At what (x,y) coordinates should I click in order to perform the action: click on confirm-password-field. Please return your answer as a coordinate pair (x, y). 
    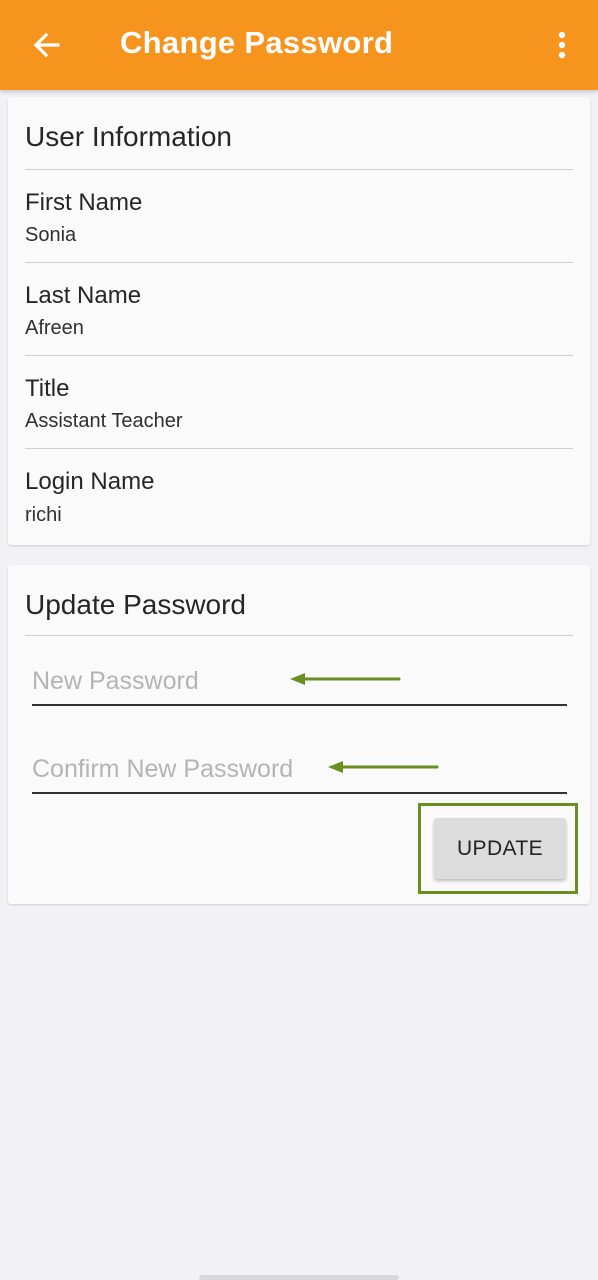
    Looking at the image, I should click on (299, 764).